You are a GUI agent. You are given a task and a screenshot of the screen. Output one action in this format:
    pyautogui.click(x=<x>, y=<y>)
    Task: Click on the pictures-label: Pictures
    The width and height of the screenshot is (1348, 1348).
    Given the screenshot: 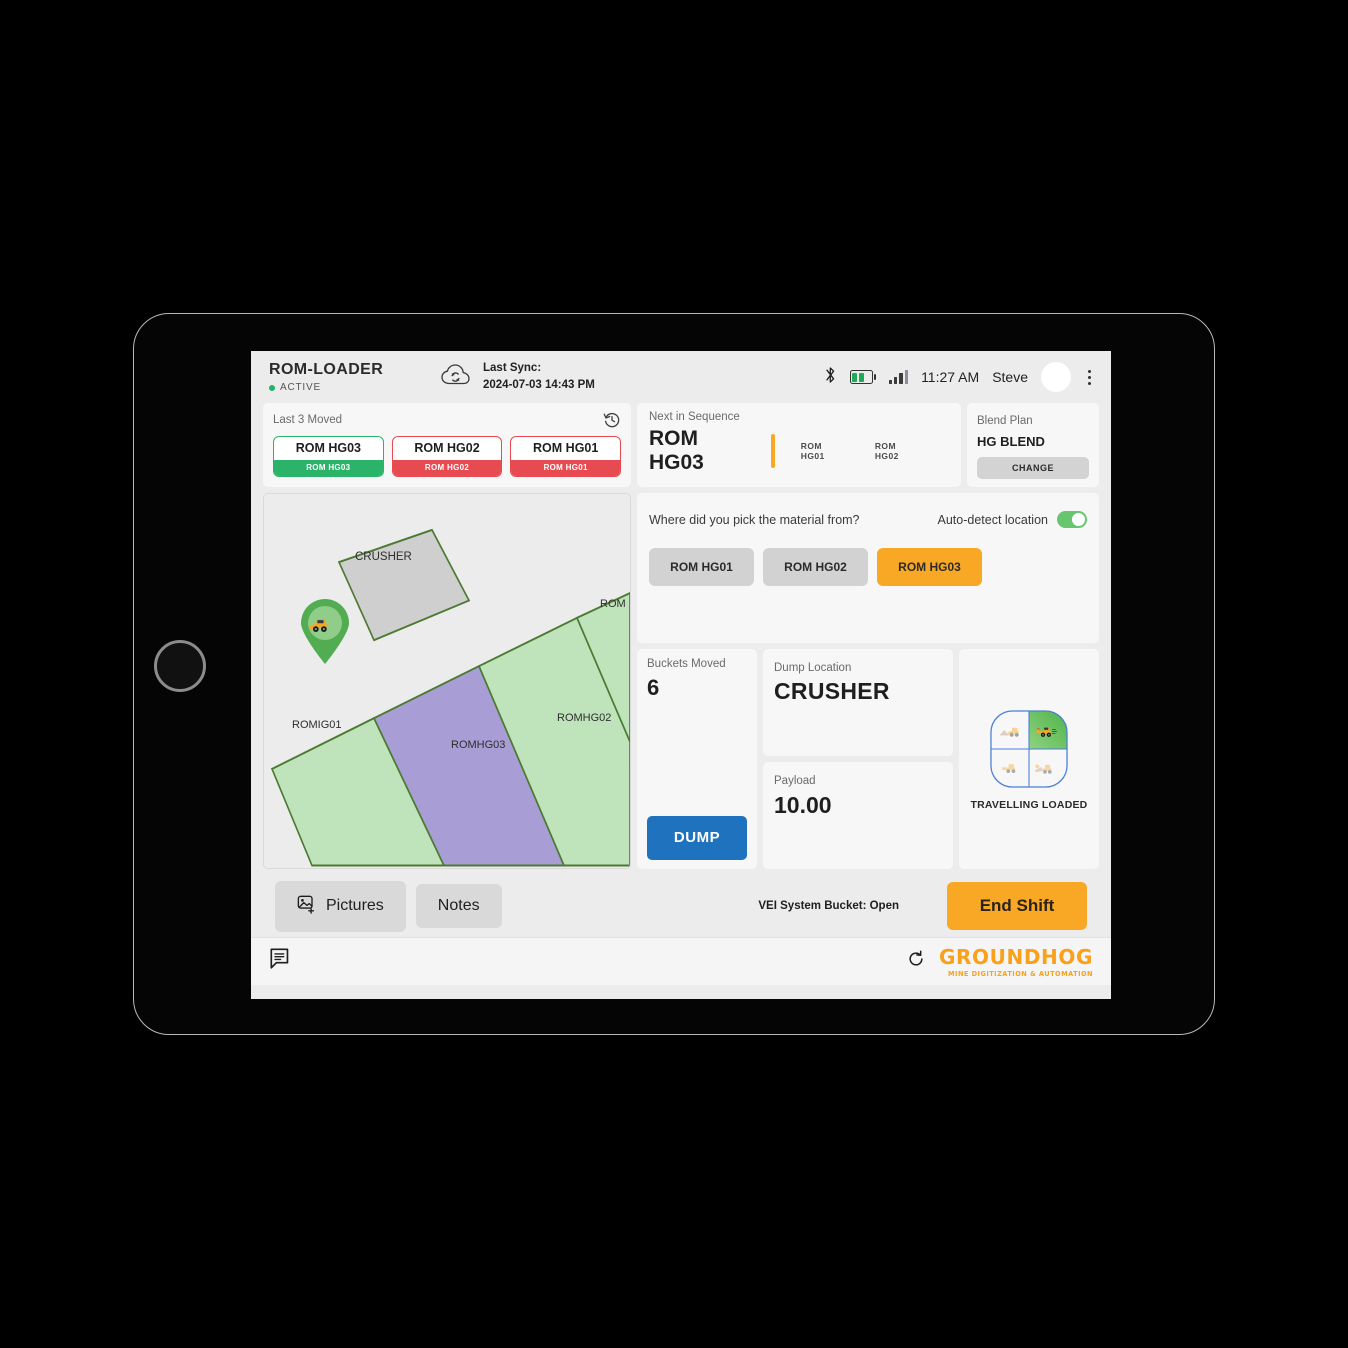 What is the action you would take?
    pyautogui.click(x=355, y=905)
    